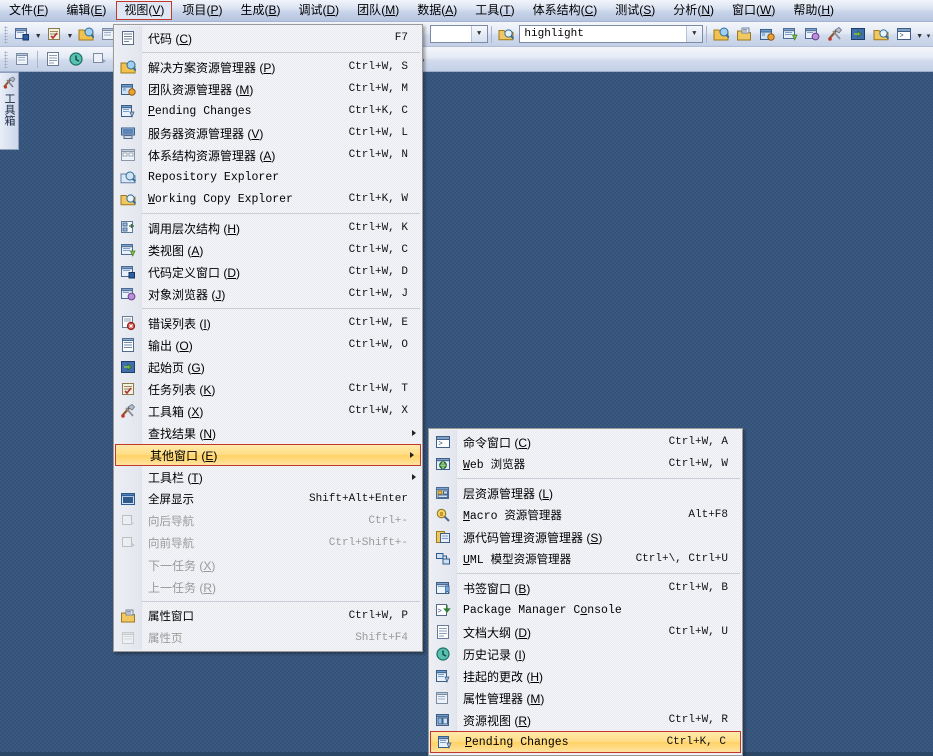 Image resolution: width=933 pixels, height=756 pixels. What do you see at coordinates (585, 493) in the screenshot?
I see `other-windows-submenu-item: 层资源管理器 (L)` at bounding box center [585, 493].